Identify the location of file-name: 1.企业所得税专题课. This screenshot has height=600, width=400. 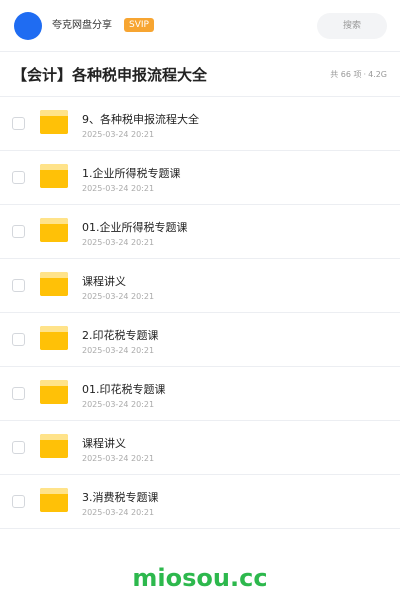
(131, 173).